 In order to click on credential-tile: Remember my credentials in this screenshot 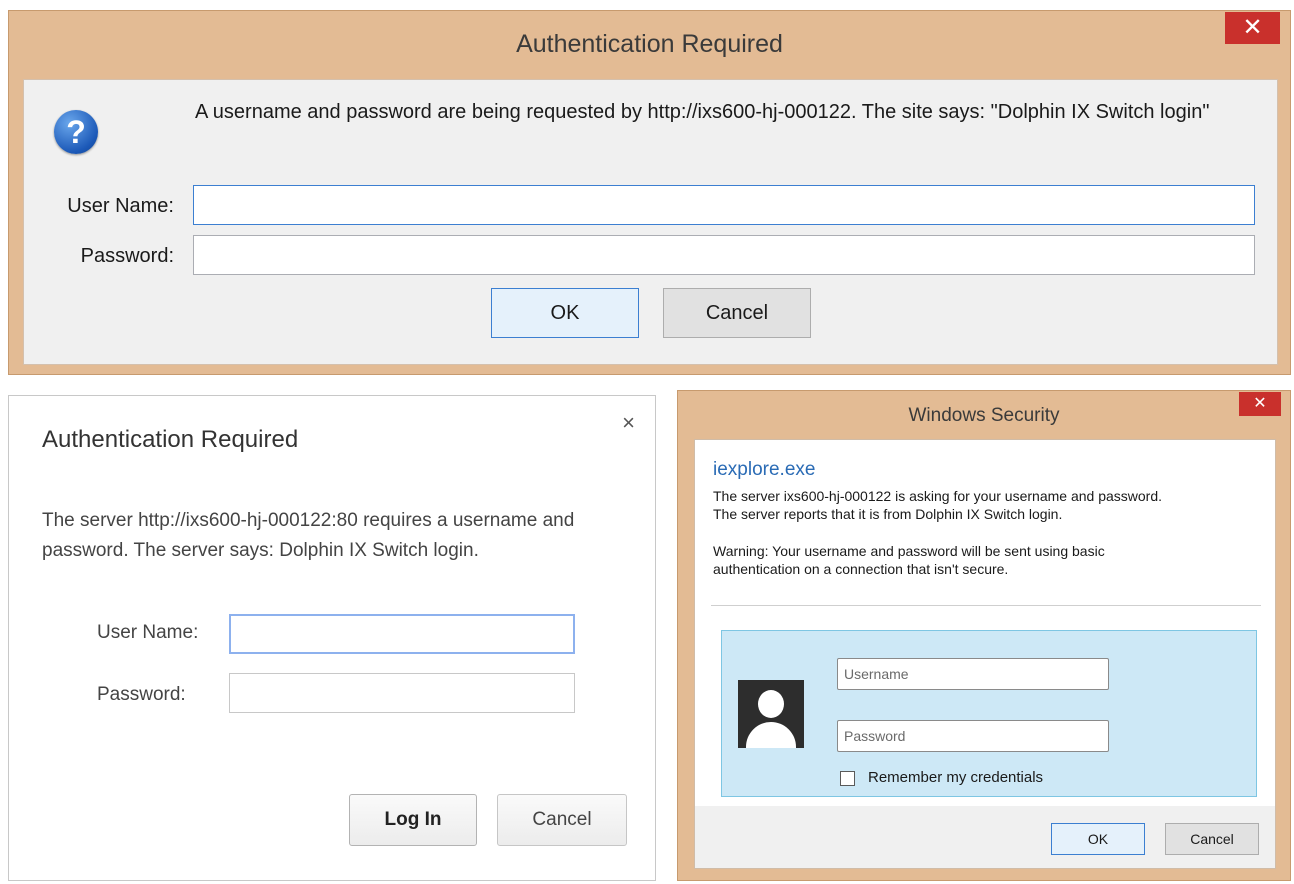, I will do `click(989, 713)`.